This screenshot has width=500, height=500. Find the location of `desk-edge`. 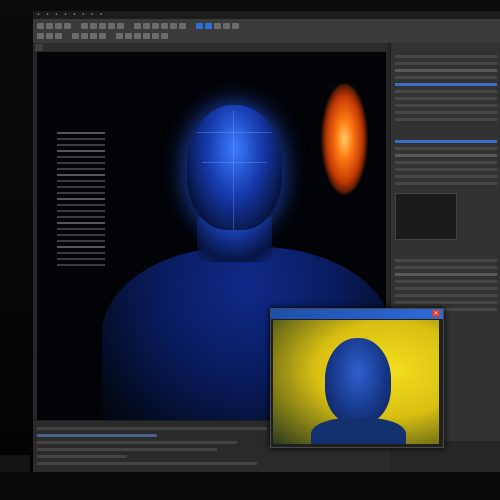

desk-edge is located at coordinates (250, 486).